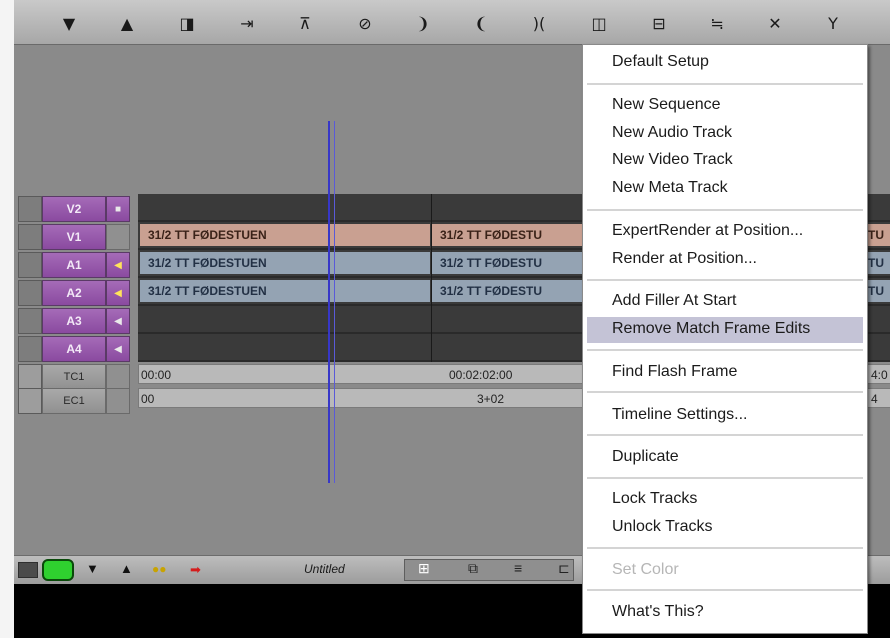 The height and width of the screenshot is (638, 890). Describe the element at coordinates (365, 23) in the screenshot. I see `no-entry-icon: ⊘` at that location.